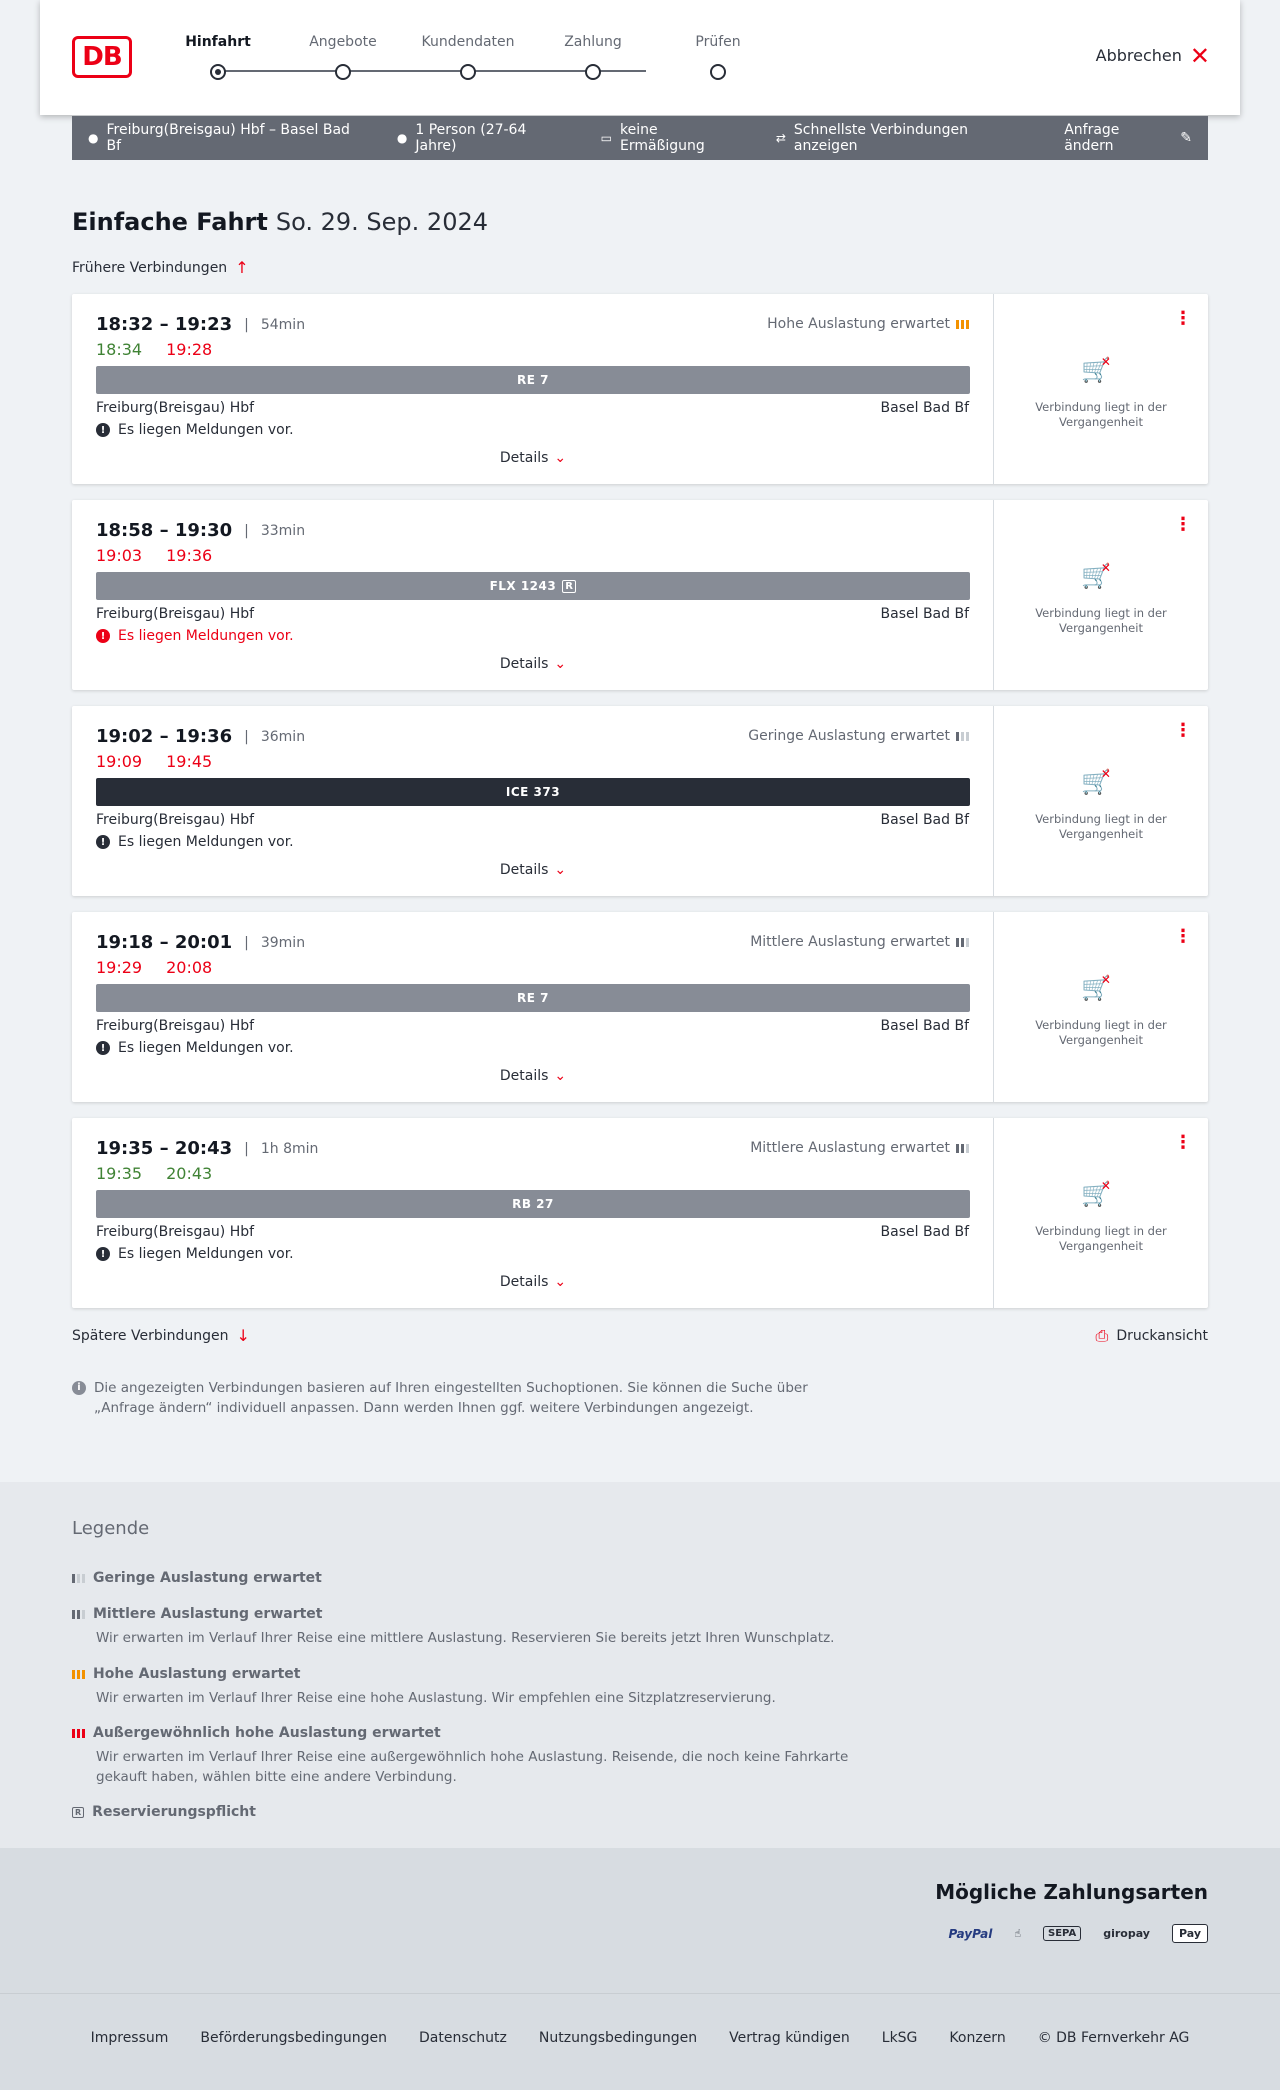 The image size is (1280, 2090). Describe the element at coordinates (218, 42) in the screenshot. I see `step-label: Hinfahrt` at that location.